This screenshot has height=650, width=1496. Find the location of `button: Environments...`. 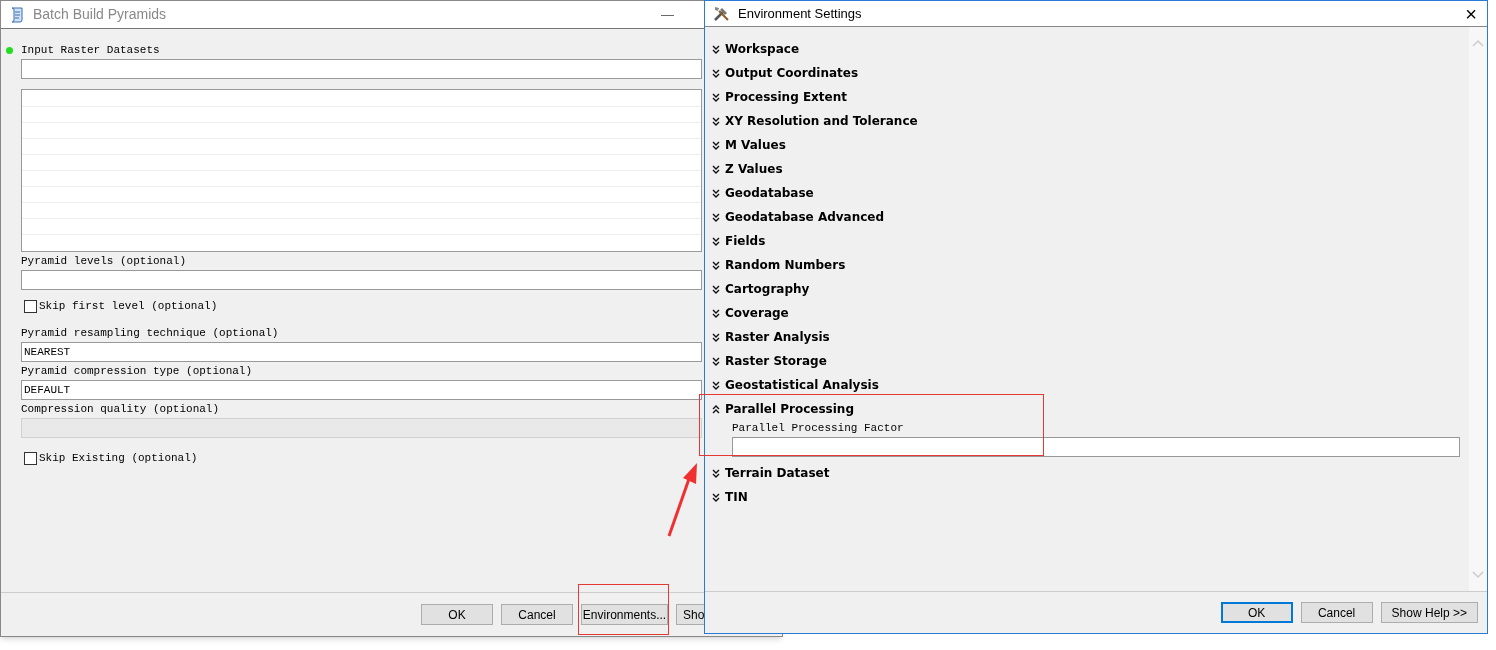

button: Environments... is located at coordinates (624, 614).